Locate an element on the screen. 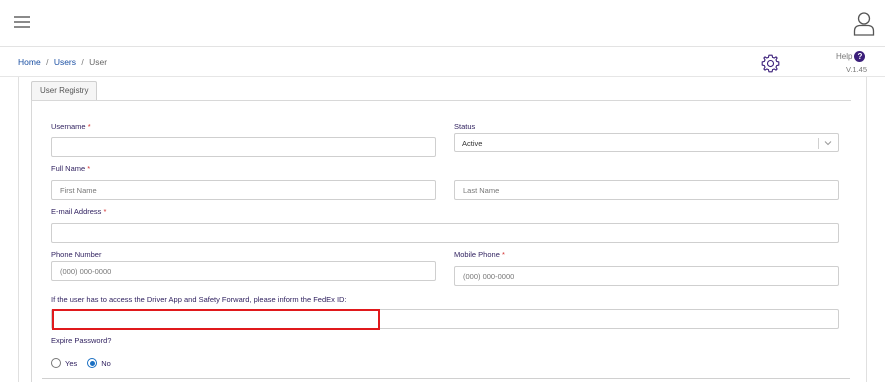  help-icon: ? is located at coordinates (860, 56).